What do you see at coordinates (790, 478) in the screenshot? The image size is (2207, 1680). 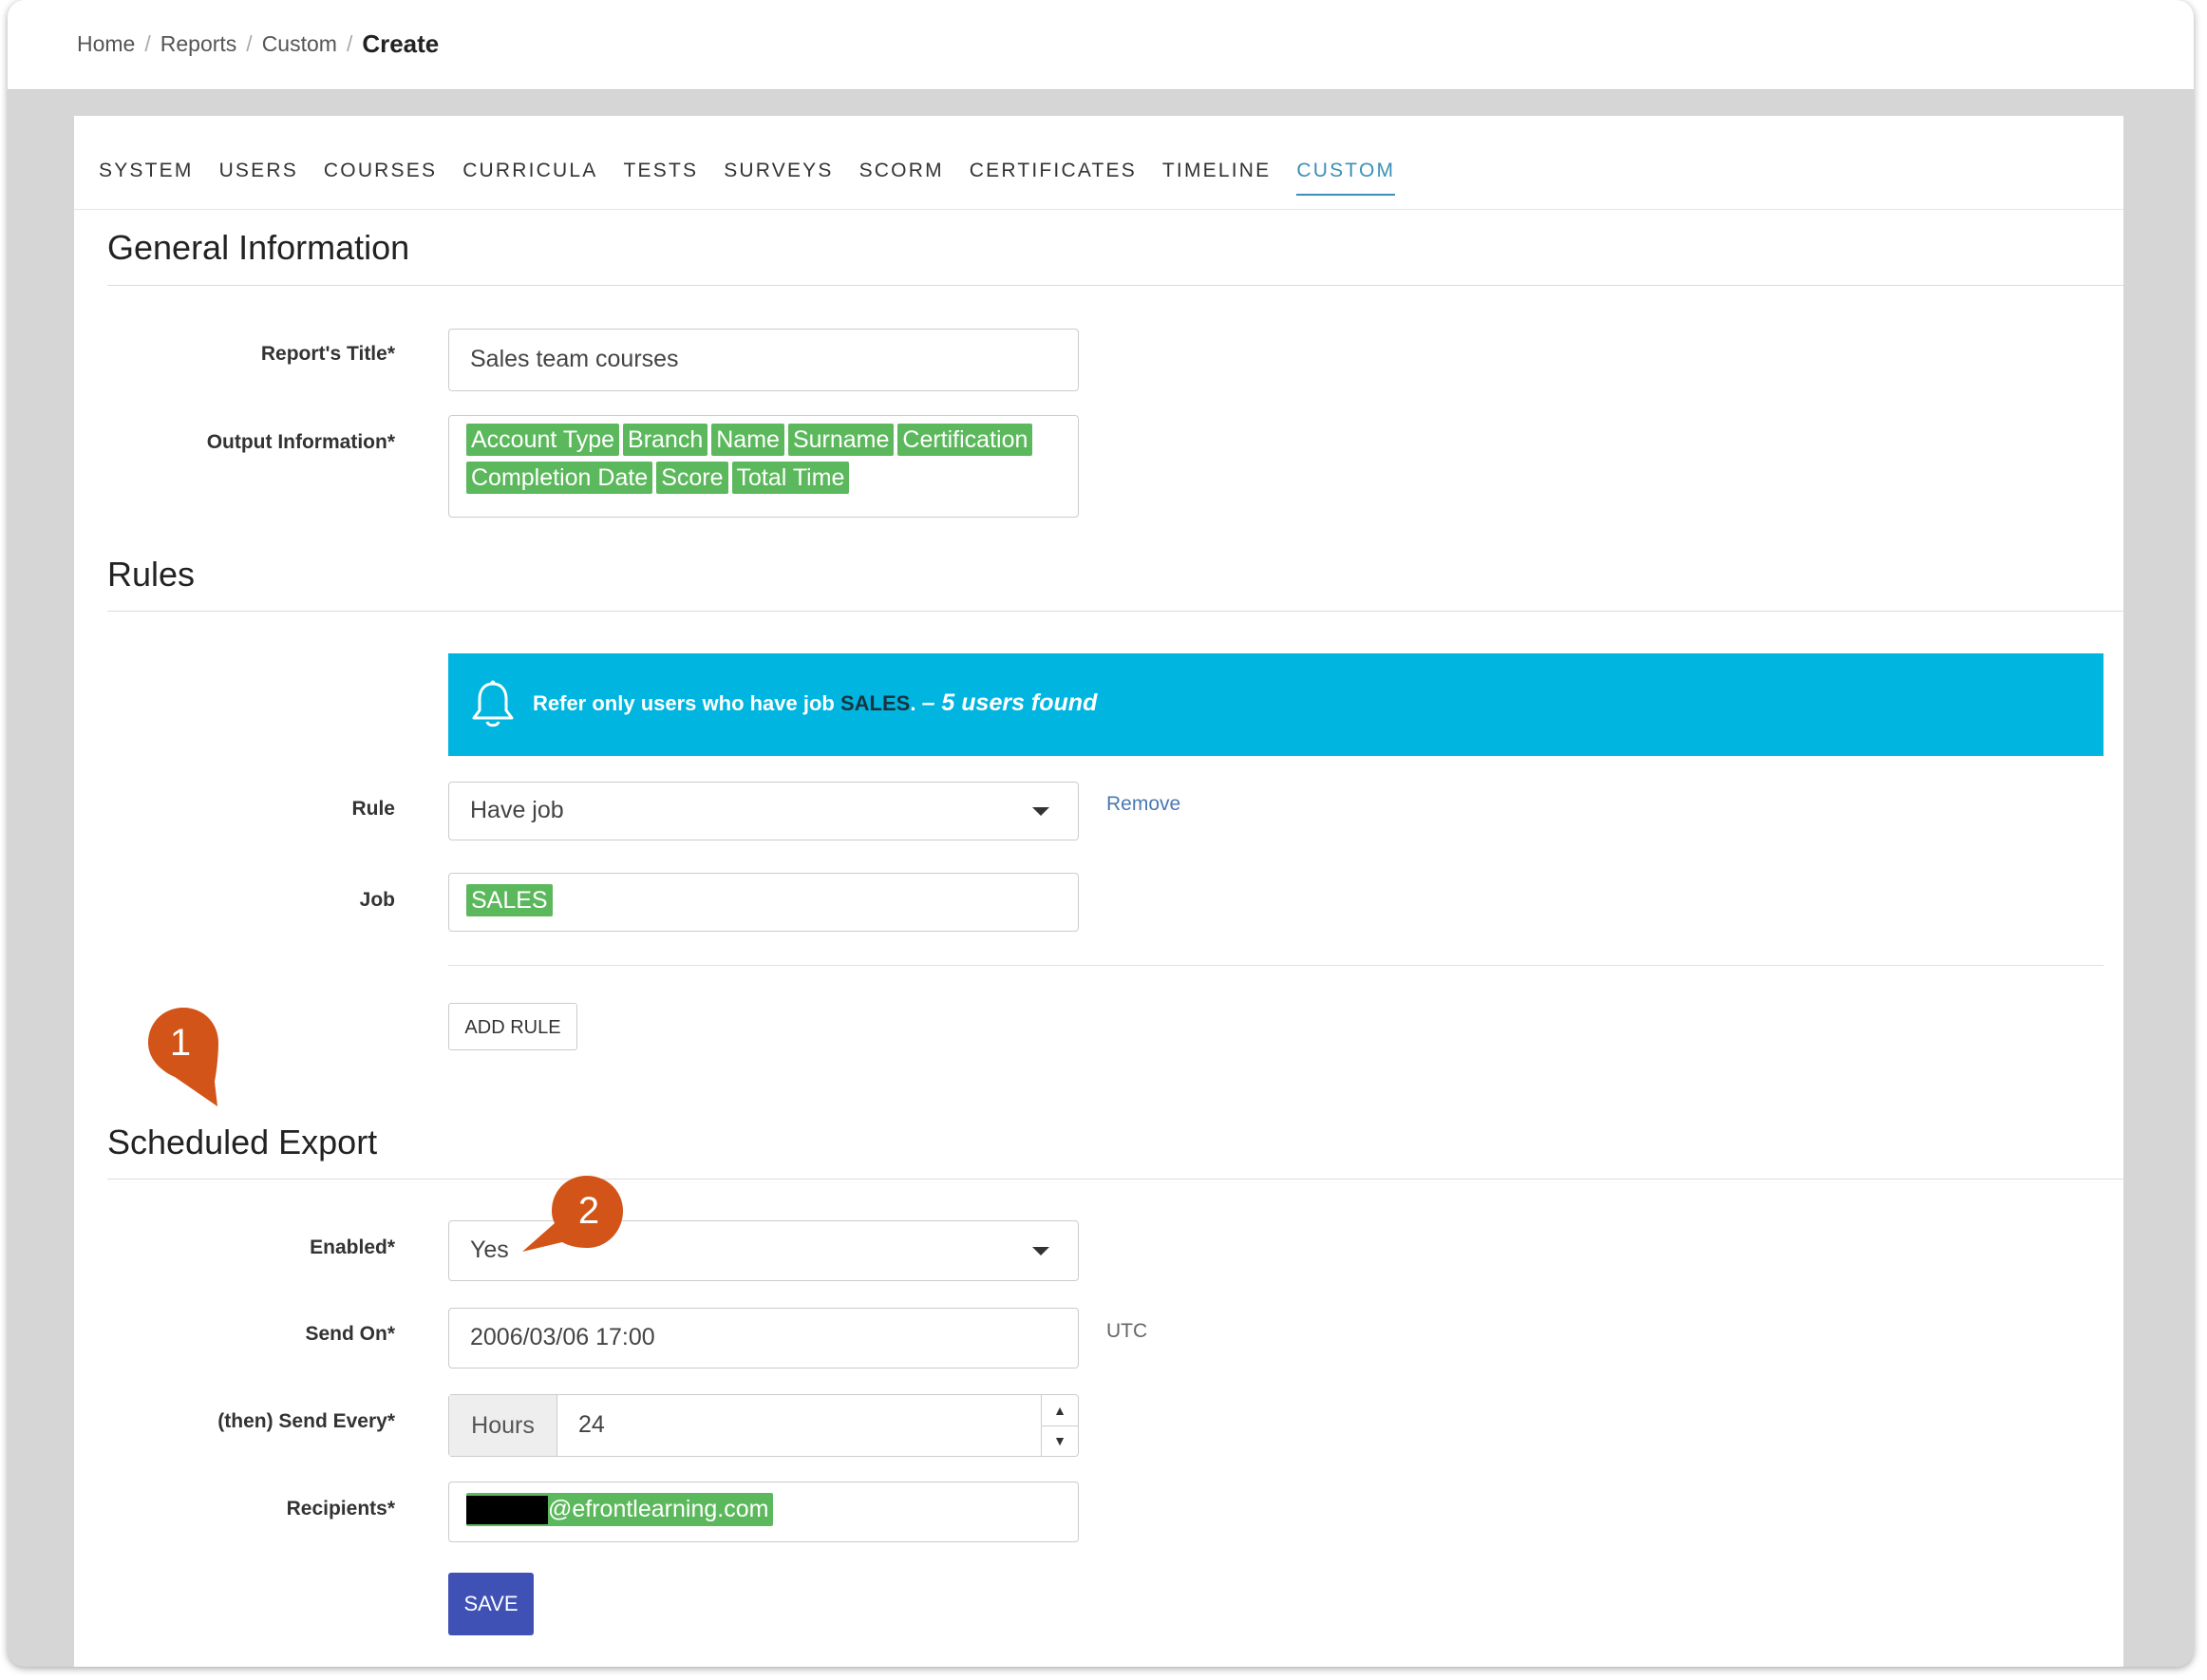 I see `output-tag: Total Time` at bounding box center [790, 478].